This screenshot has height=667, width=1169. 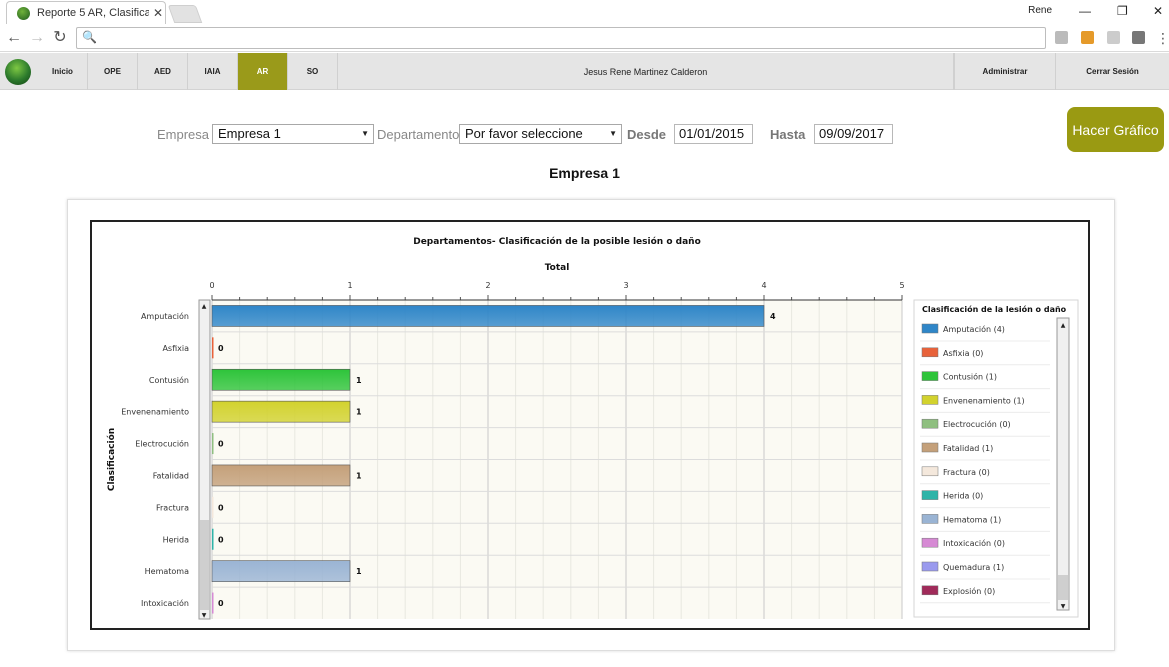 What do you see at coordinates (93, 13) in the screenshot?
I see `tab-title: Reporte 5 AR, Clasificació` at bounding box center [93, 13].